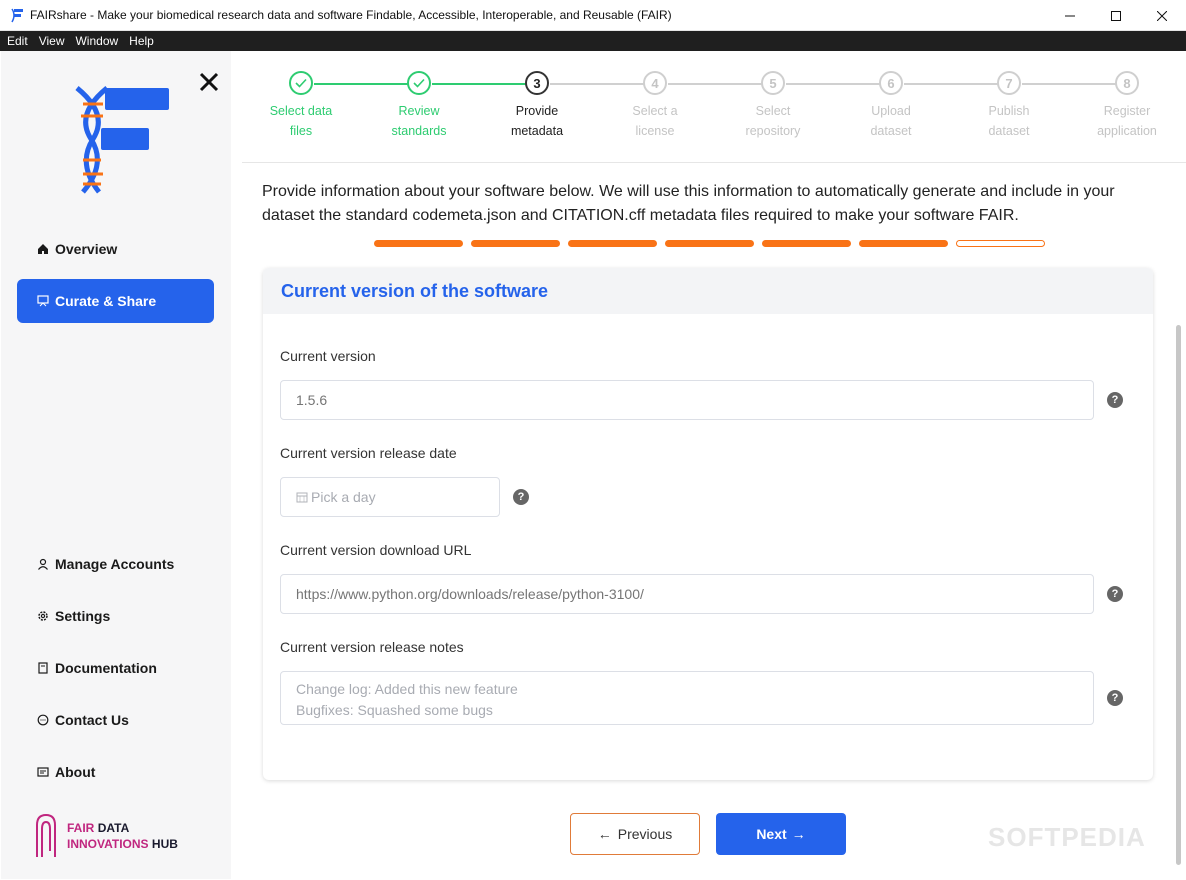 The width and height of the screenshot is (1186, 880). What do you see at coordinates (1178, 595) in the screenshot?
I see `main-scrollbar` at bounding box center [1178, 595].